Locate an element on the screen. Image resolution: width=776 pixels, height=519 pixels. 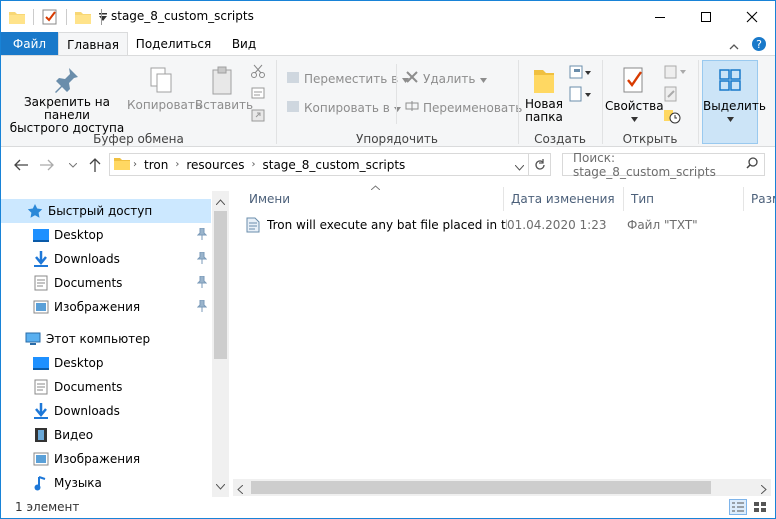
collapse-ribbon-icon is located at coordinates (734, 46).